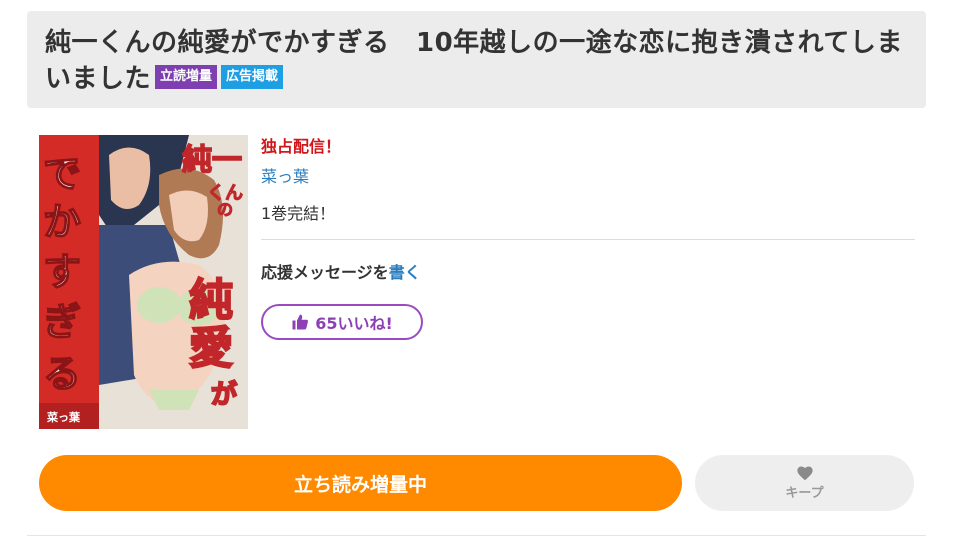  I want to click on cover-bottom-1: 純, so click(211, 300).